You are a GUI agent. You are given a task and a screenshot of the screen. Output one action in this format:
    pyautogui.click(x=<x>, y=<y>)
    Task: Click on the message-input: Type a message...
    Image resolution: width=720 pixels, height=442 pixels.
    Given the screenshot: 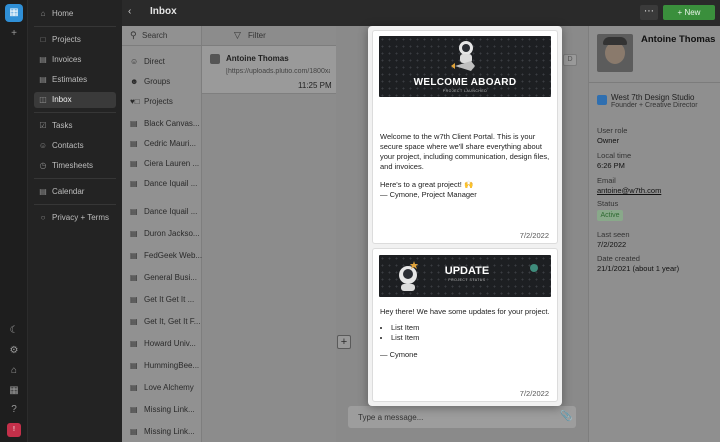 What is the action you would take?
    pyautogui.click(x=390, y=417)
    